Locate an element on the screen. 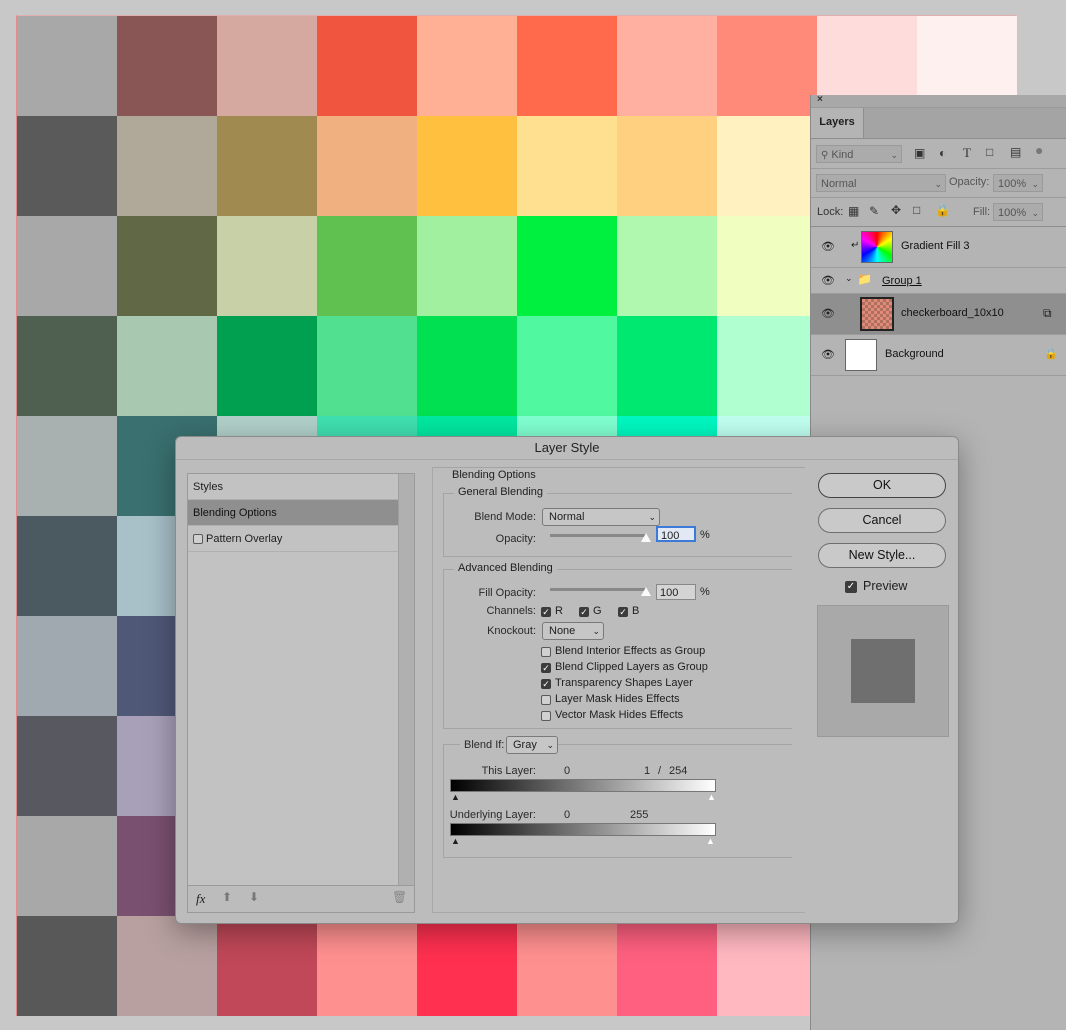 The width and height of the screenshot is (1066, 1030). this-layer-black-handle: ▲ is located at coordinates (455, 797).